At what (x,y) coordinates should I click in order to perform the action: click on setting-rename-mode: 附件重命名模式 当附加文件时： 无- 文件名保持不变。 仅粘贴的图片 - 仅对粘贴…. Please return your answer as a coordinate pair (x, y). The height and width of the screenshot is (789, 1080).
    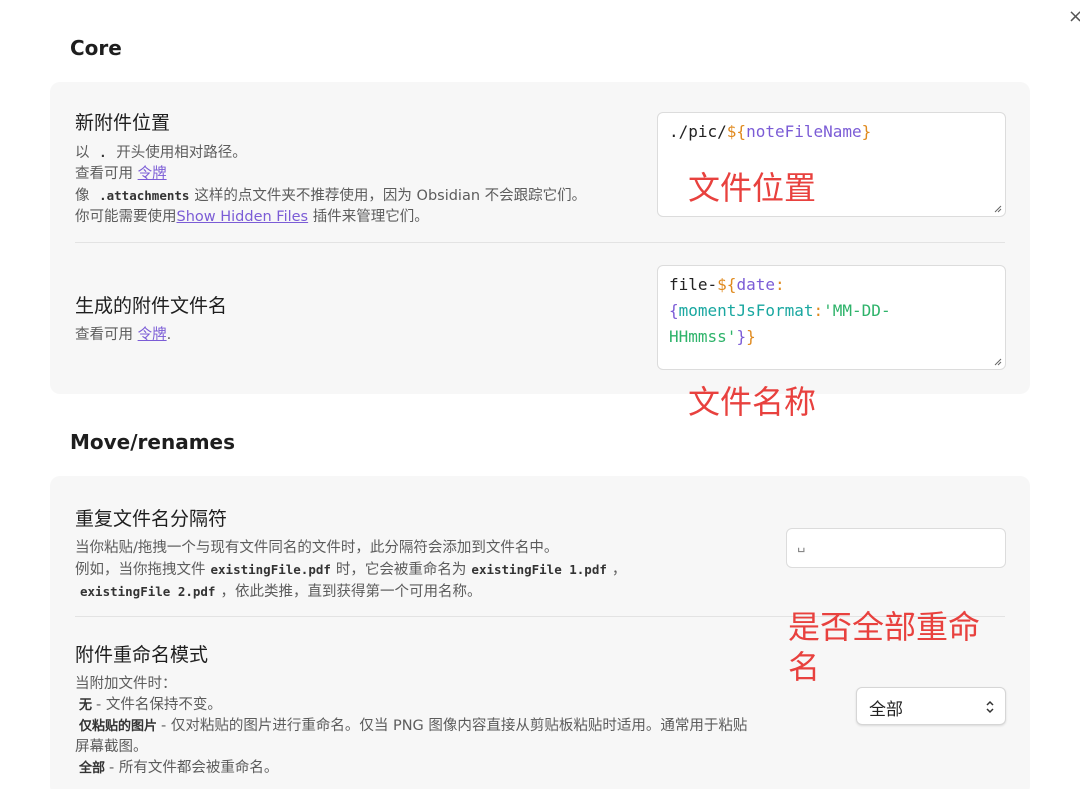
    Looking at the image, I should click on (455, 709).